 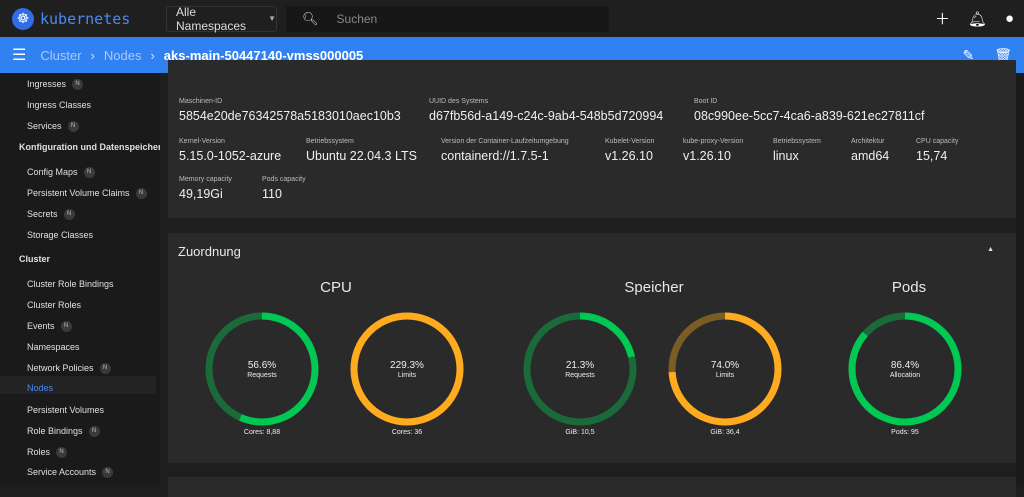 I want to click on breadcrumb-nodes: Nodes, so click(x=123, y=55).